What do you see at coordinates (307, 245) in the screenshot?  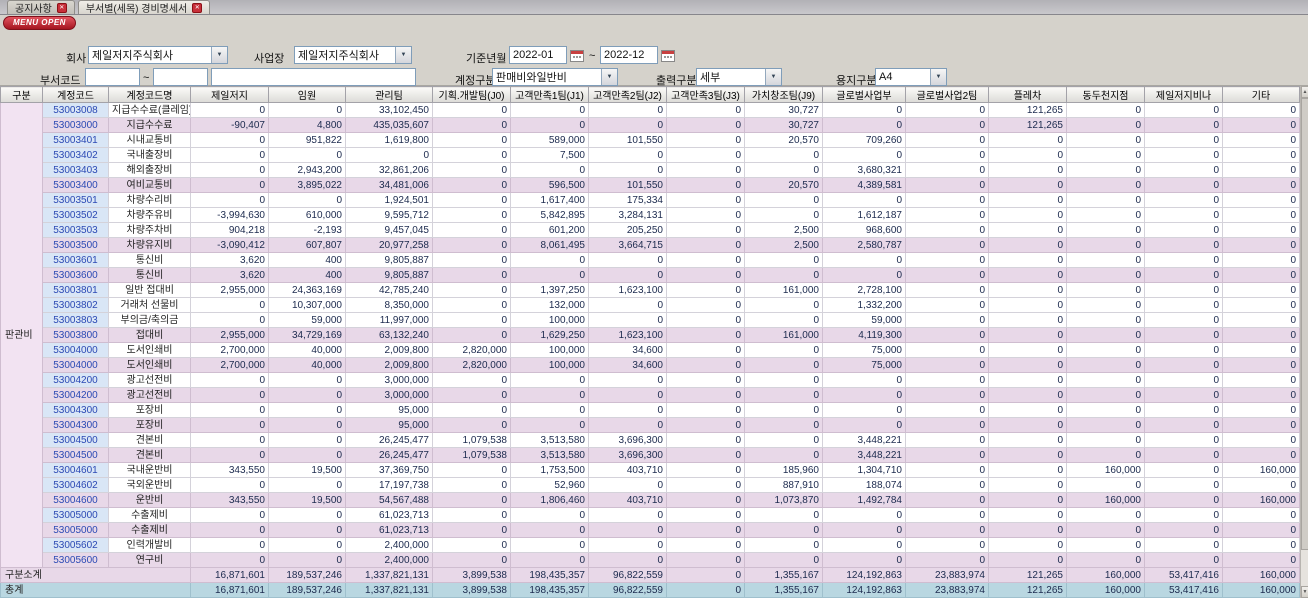 I see `amount-cell: 607,807` at bounding box center [307, 245].